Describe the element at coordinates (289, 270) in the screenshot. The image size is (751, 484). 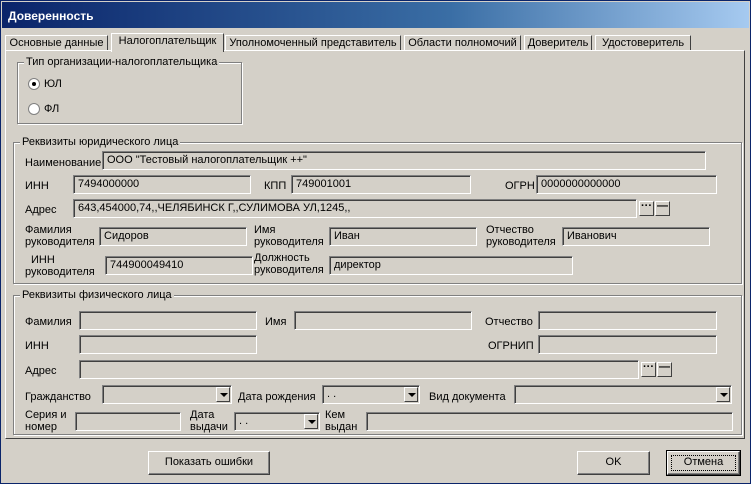
I see `head-position-label-2: руководителя` at that location.